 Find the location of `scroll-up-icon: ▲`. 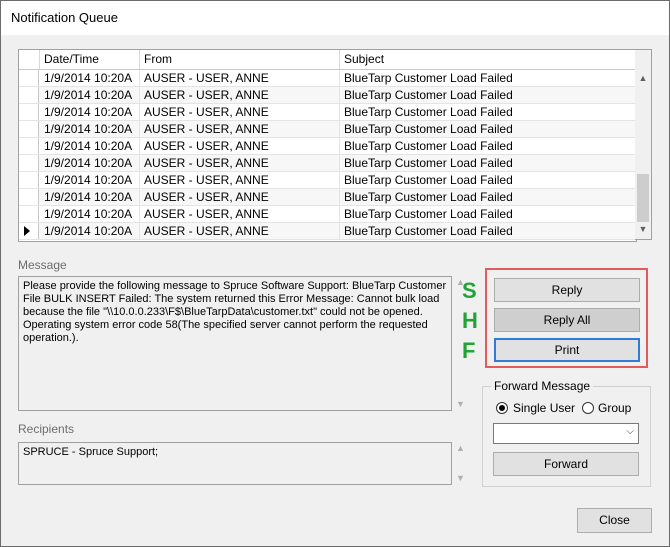

scroll-up-icon: ▲ is located at coordinates (643, 78).